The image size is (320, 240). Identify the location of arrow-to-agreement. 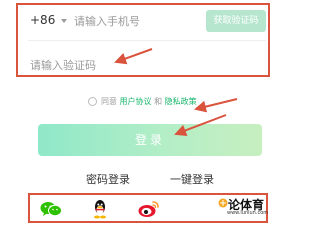
(216, 105).